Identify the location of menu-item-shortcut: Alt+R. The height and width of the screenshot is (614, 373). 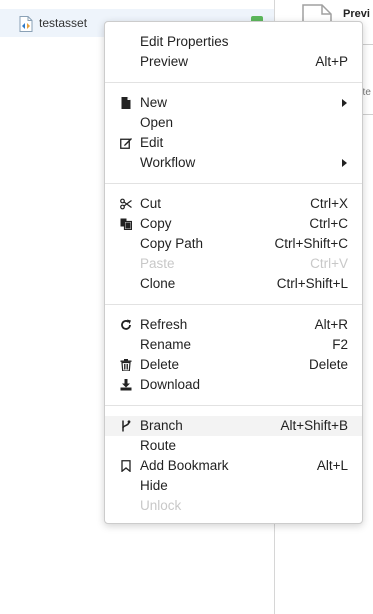
(331, 324).